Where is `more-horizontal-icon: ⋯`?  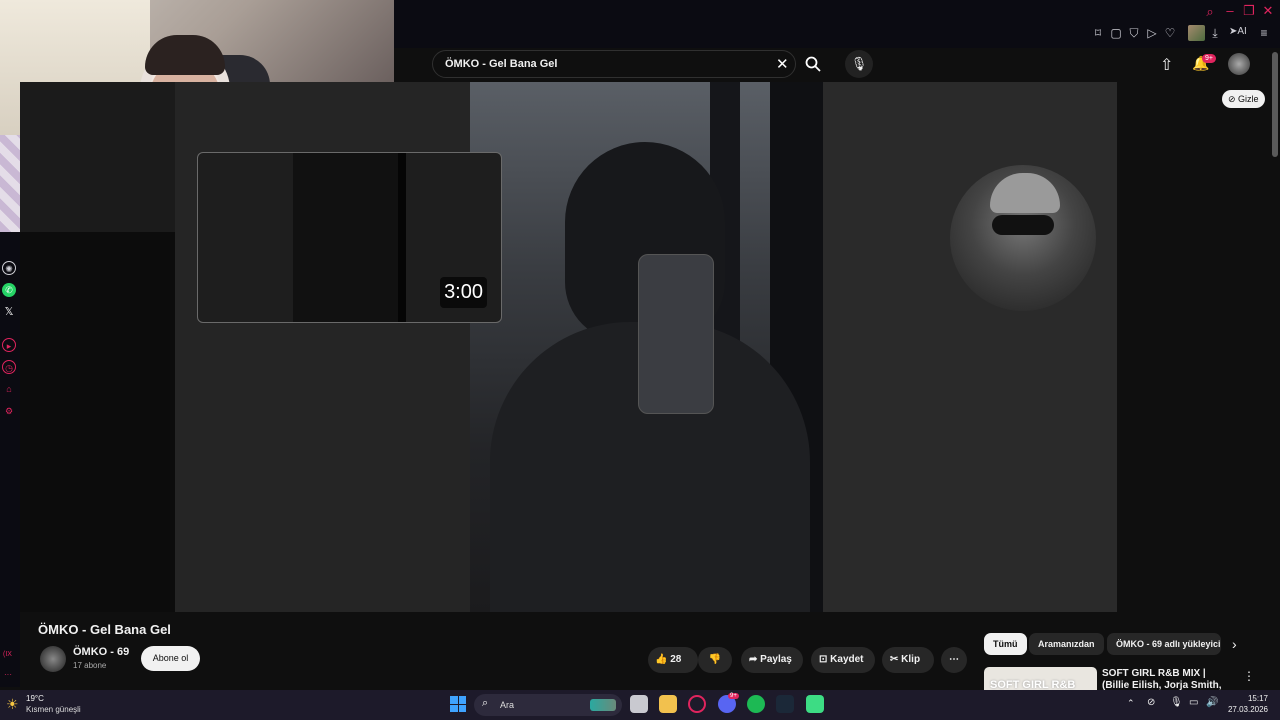
more-horizontal-icon: ⋯ is located at coordinates (954, 659).